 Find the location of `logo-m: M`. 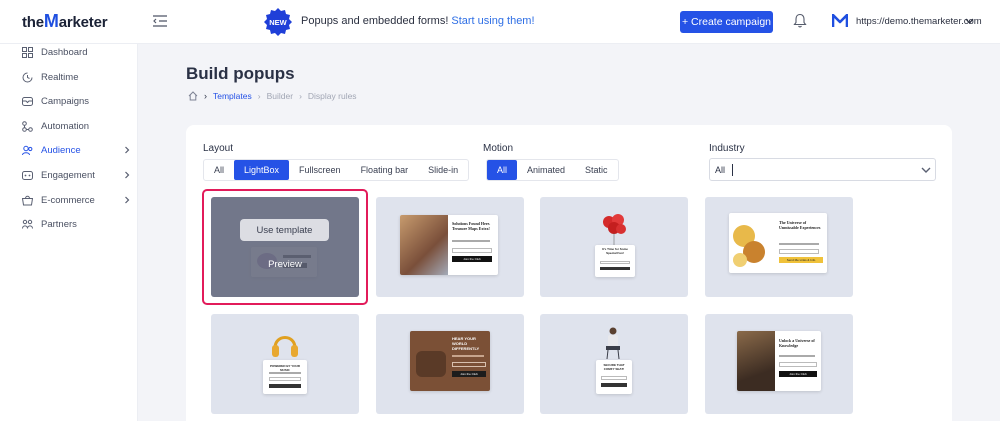

logo-m: M is located at coordinates (51, 21).